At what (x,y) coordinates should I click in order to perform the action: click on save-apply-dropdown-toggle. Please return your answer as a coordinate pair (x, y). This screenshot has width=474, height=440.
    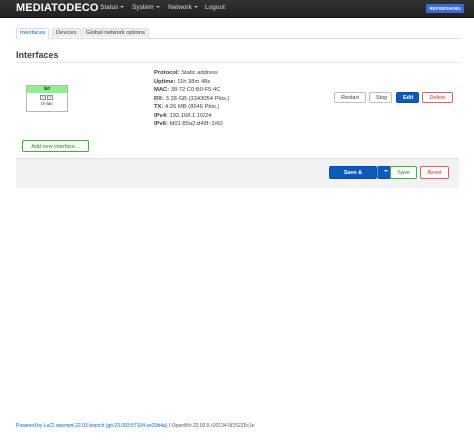
    Looking at the image, I should click on (384, 172).